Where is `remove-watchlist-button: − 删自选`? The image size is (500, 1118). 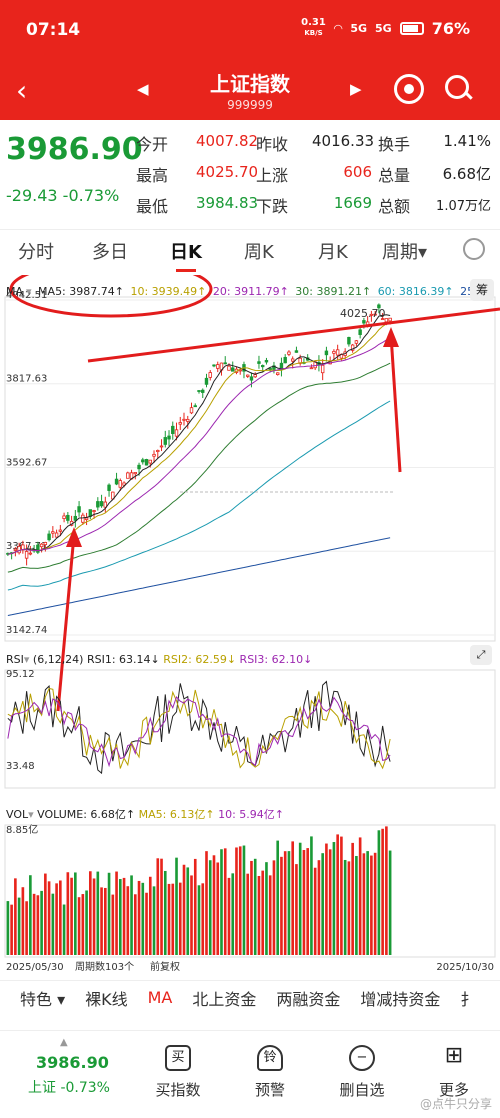
remove-watchlist-button: − 删自选 is located at coordinates (362, 1072).